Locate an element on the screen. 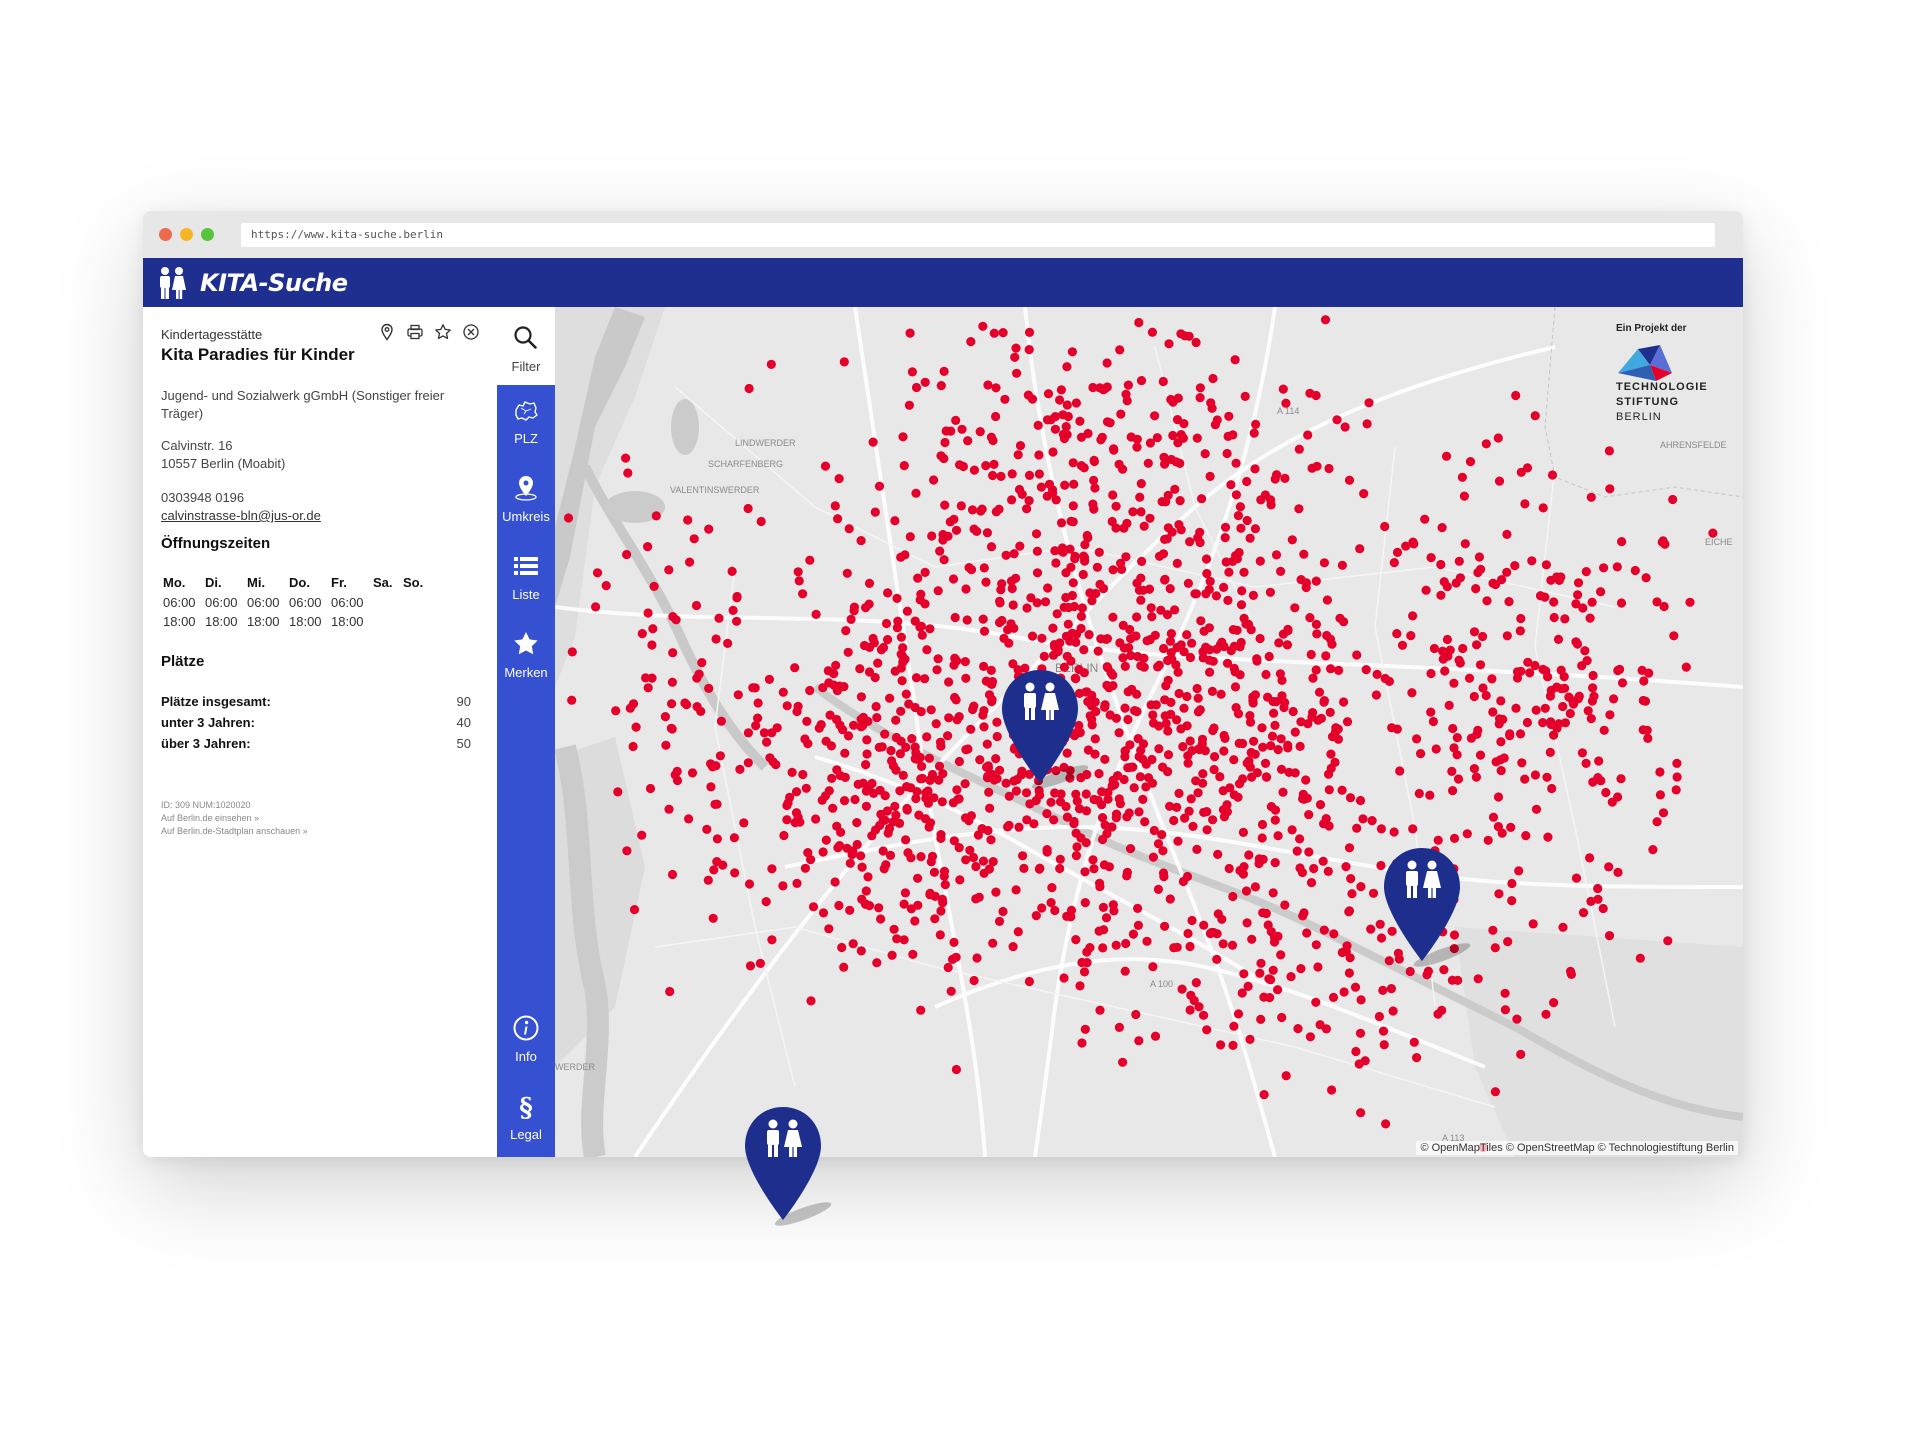 This screenshot has width=1920, height=1440. url-bar: https://www.kita-suche.berlin is located at coordinates (978, 235).